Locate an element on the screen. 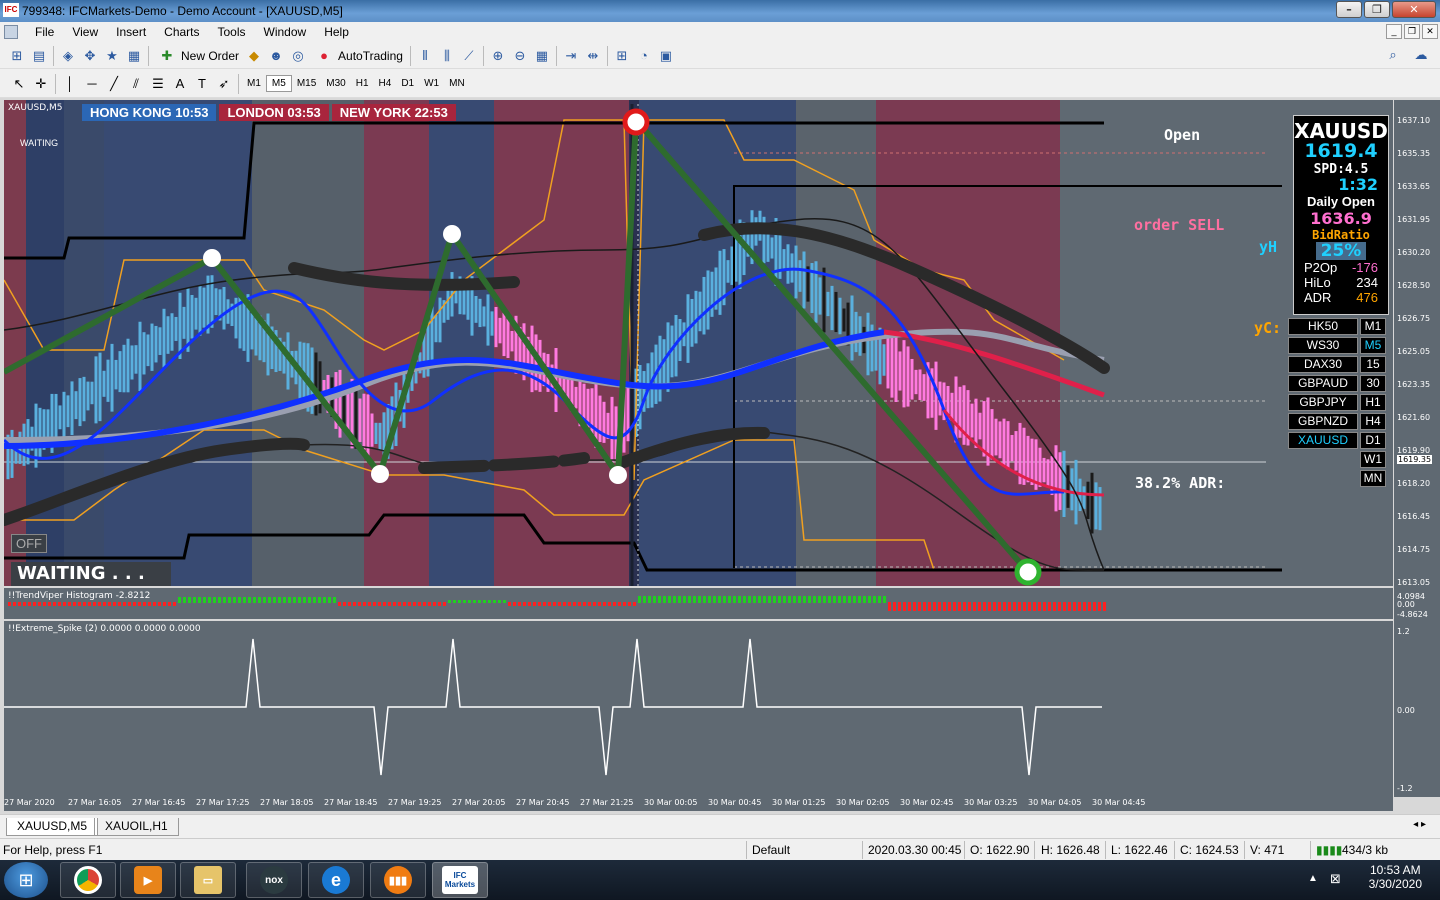  network-icon: ⊠ is located at coordinates (1335, 879).